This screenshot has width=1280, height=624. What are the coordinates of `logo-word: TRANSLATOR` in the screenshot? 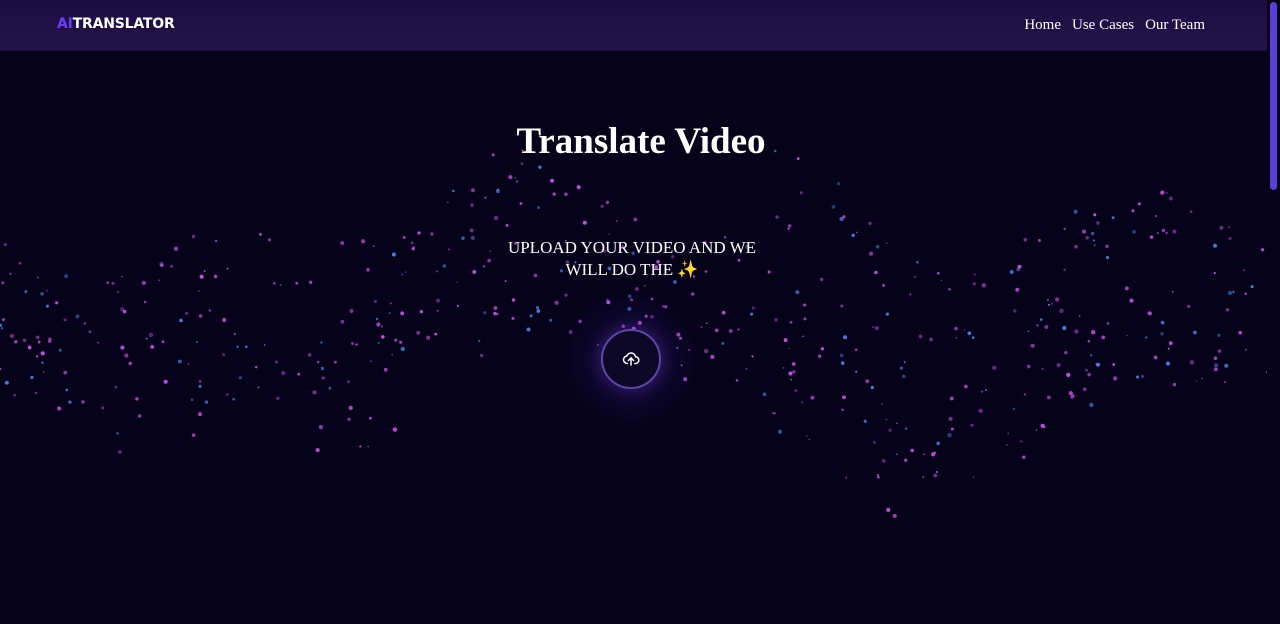 It's located at (123, 24).